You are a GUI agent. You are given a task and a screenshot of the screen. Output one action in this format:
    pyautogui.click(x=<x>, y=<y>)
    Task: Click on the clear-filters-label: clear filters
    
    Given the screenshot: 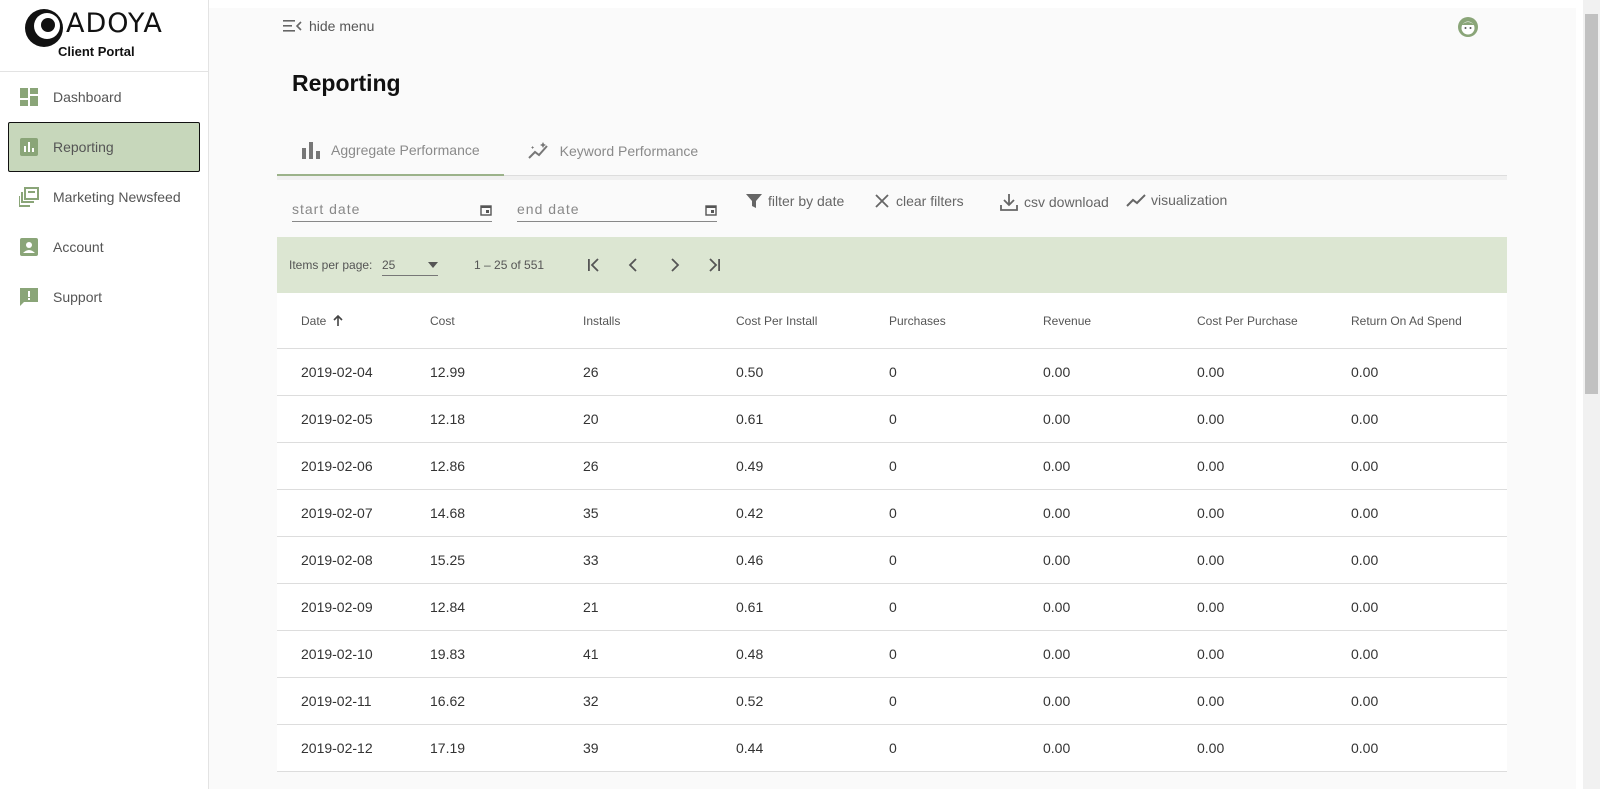 What is the action you would take?
    pyautogui.click(x=930, y=201)
    